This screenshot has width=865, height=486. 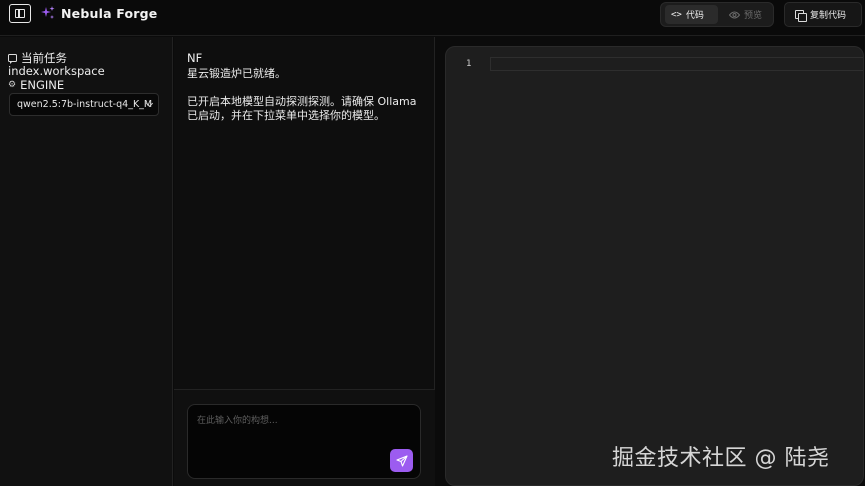 What do you see at coordinates (195, 58) in the screenshot?
I see `message-sender: NF` at bounding box center [195, 58].